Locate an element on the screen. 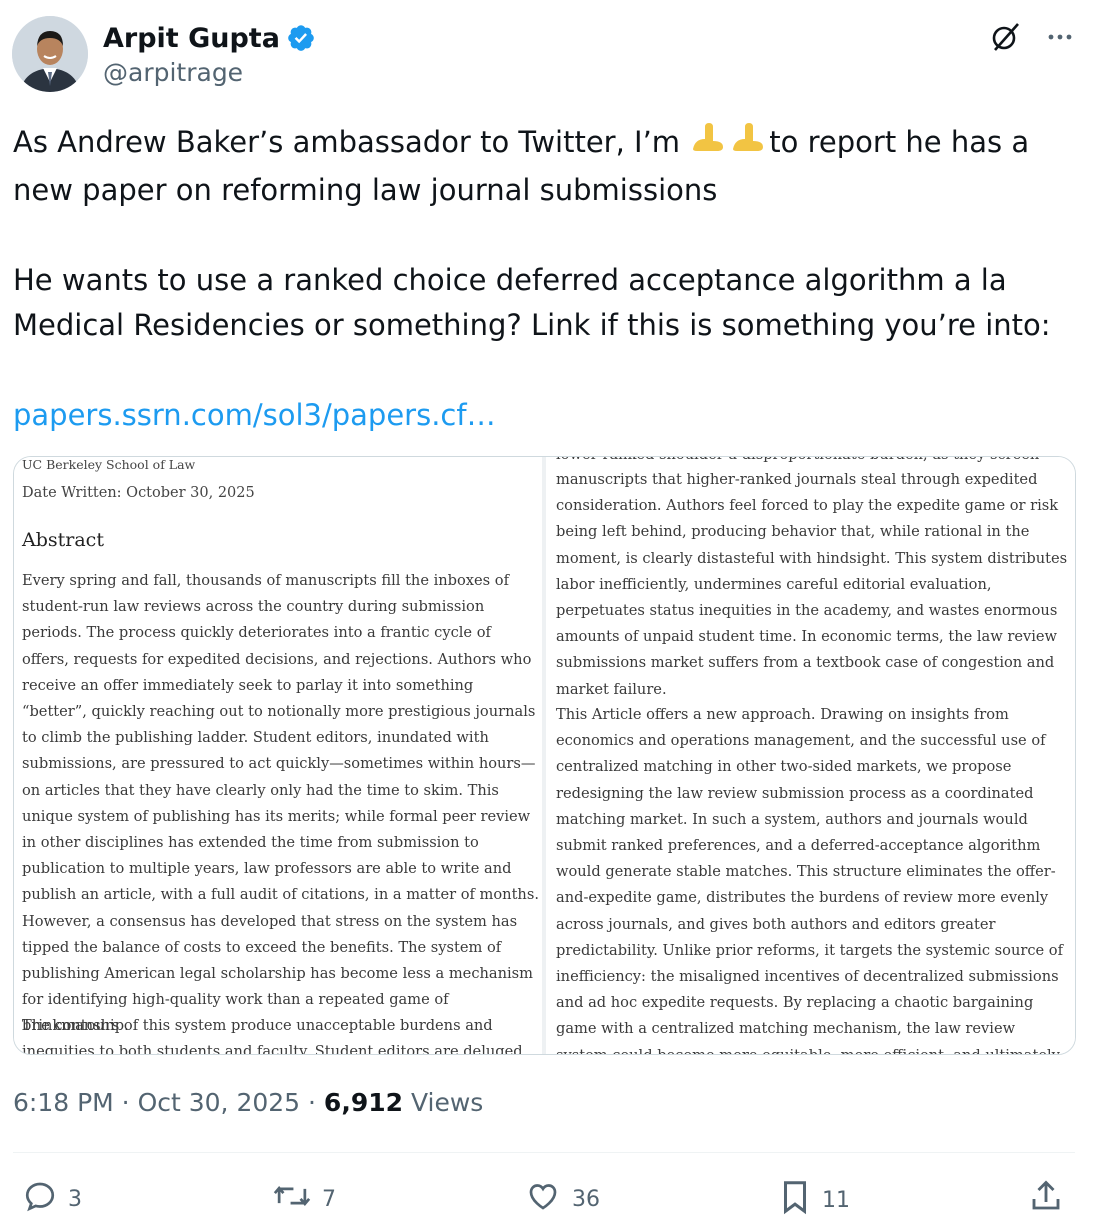 The height and width of the screenshot is (1229, 1095). share-icon is located at coordinates (1046, 1199).